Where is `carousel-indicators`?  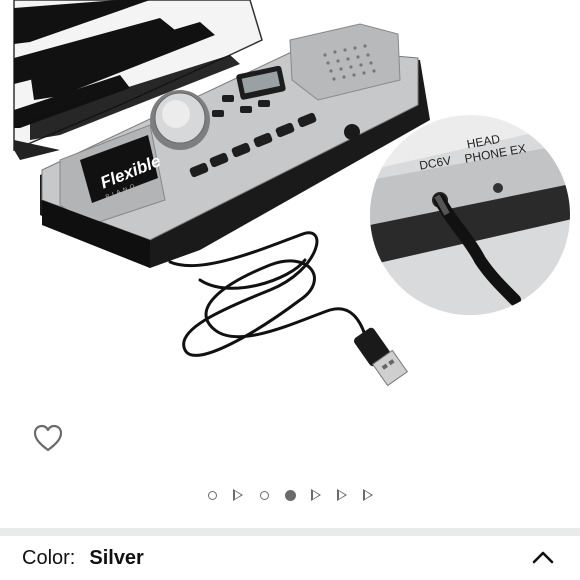 carousel-indicators is located at coordinates (290, 495).